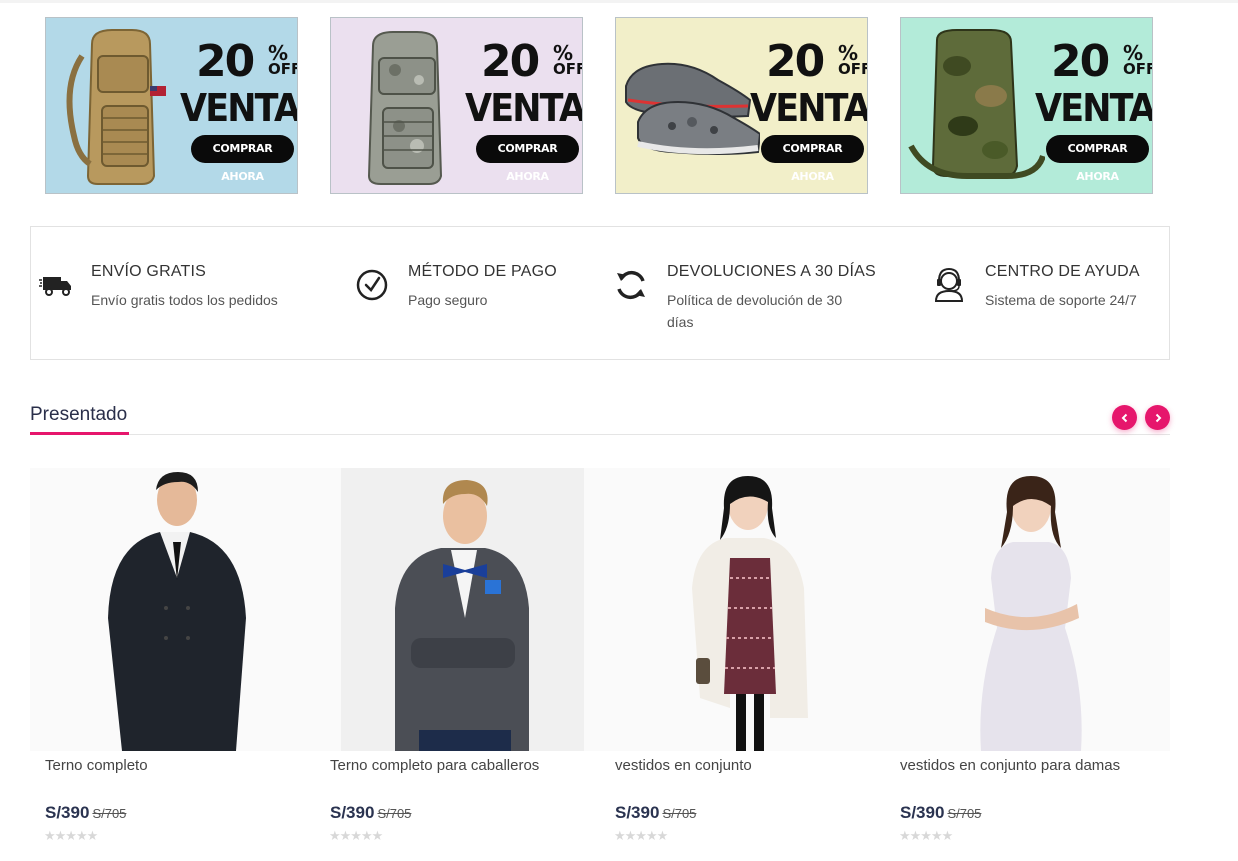  What do you see at coordinates (600, 434) in the screenshot?
I see `section-divider` at bounding box center [600, 434].